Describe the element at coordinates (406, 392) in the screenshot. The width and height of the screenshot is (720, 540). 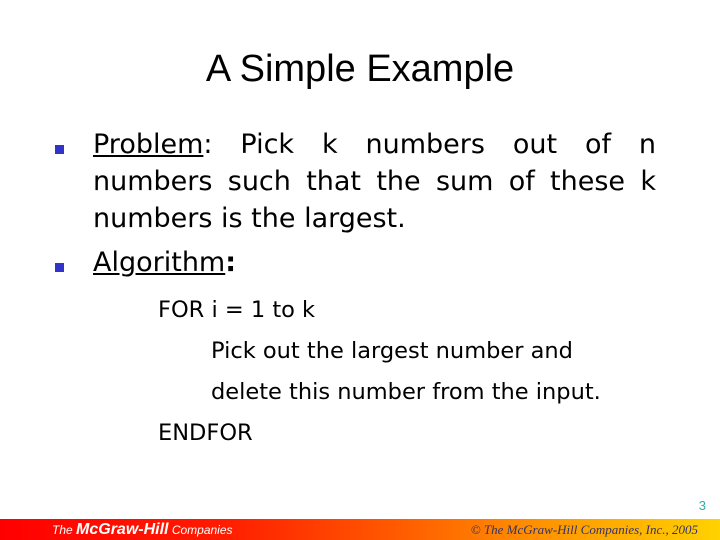
I see `algorithm-line-delete: delete this number from the input.` at that location.